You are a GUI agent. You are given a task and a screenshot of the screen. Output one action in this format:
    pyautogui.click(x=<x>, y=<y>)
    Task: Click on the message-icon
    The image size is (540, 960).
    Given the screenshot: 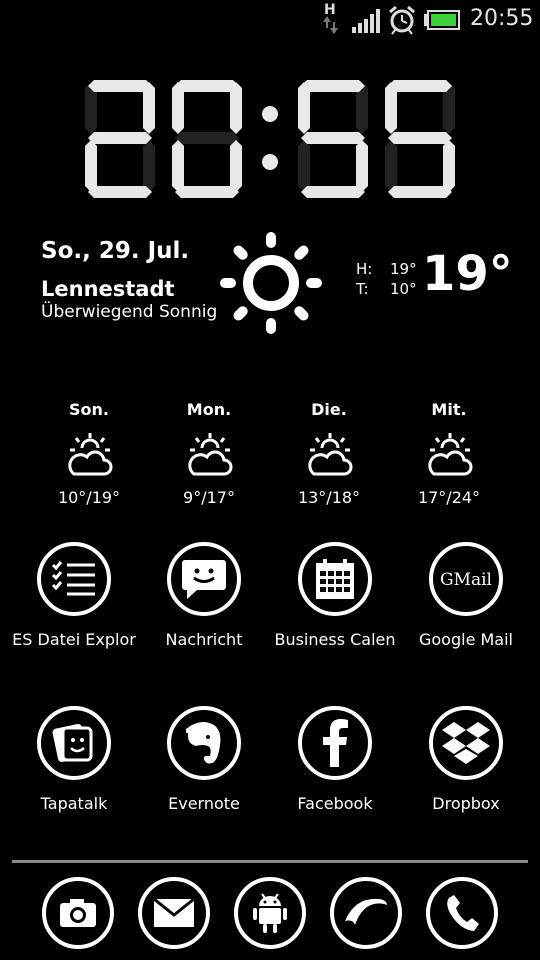 What is the action you would take?
    pyautogui.click(x=204, y=579)
    